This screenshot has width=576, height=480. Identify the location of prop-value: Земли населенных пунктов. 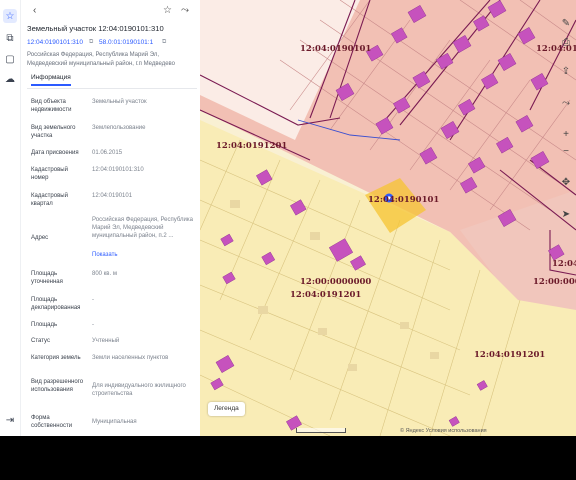
(130, 358).